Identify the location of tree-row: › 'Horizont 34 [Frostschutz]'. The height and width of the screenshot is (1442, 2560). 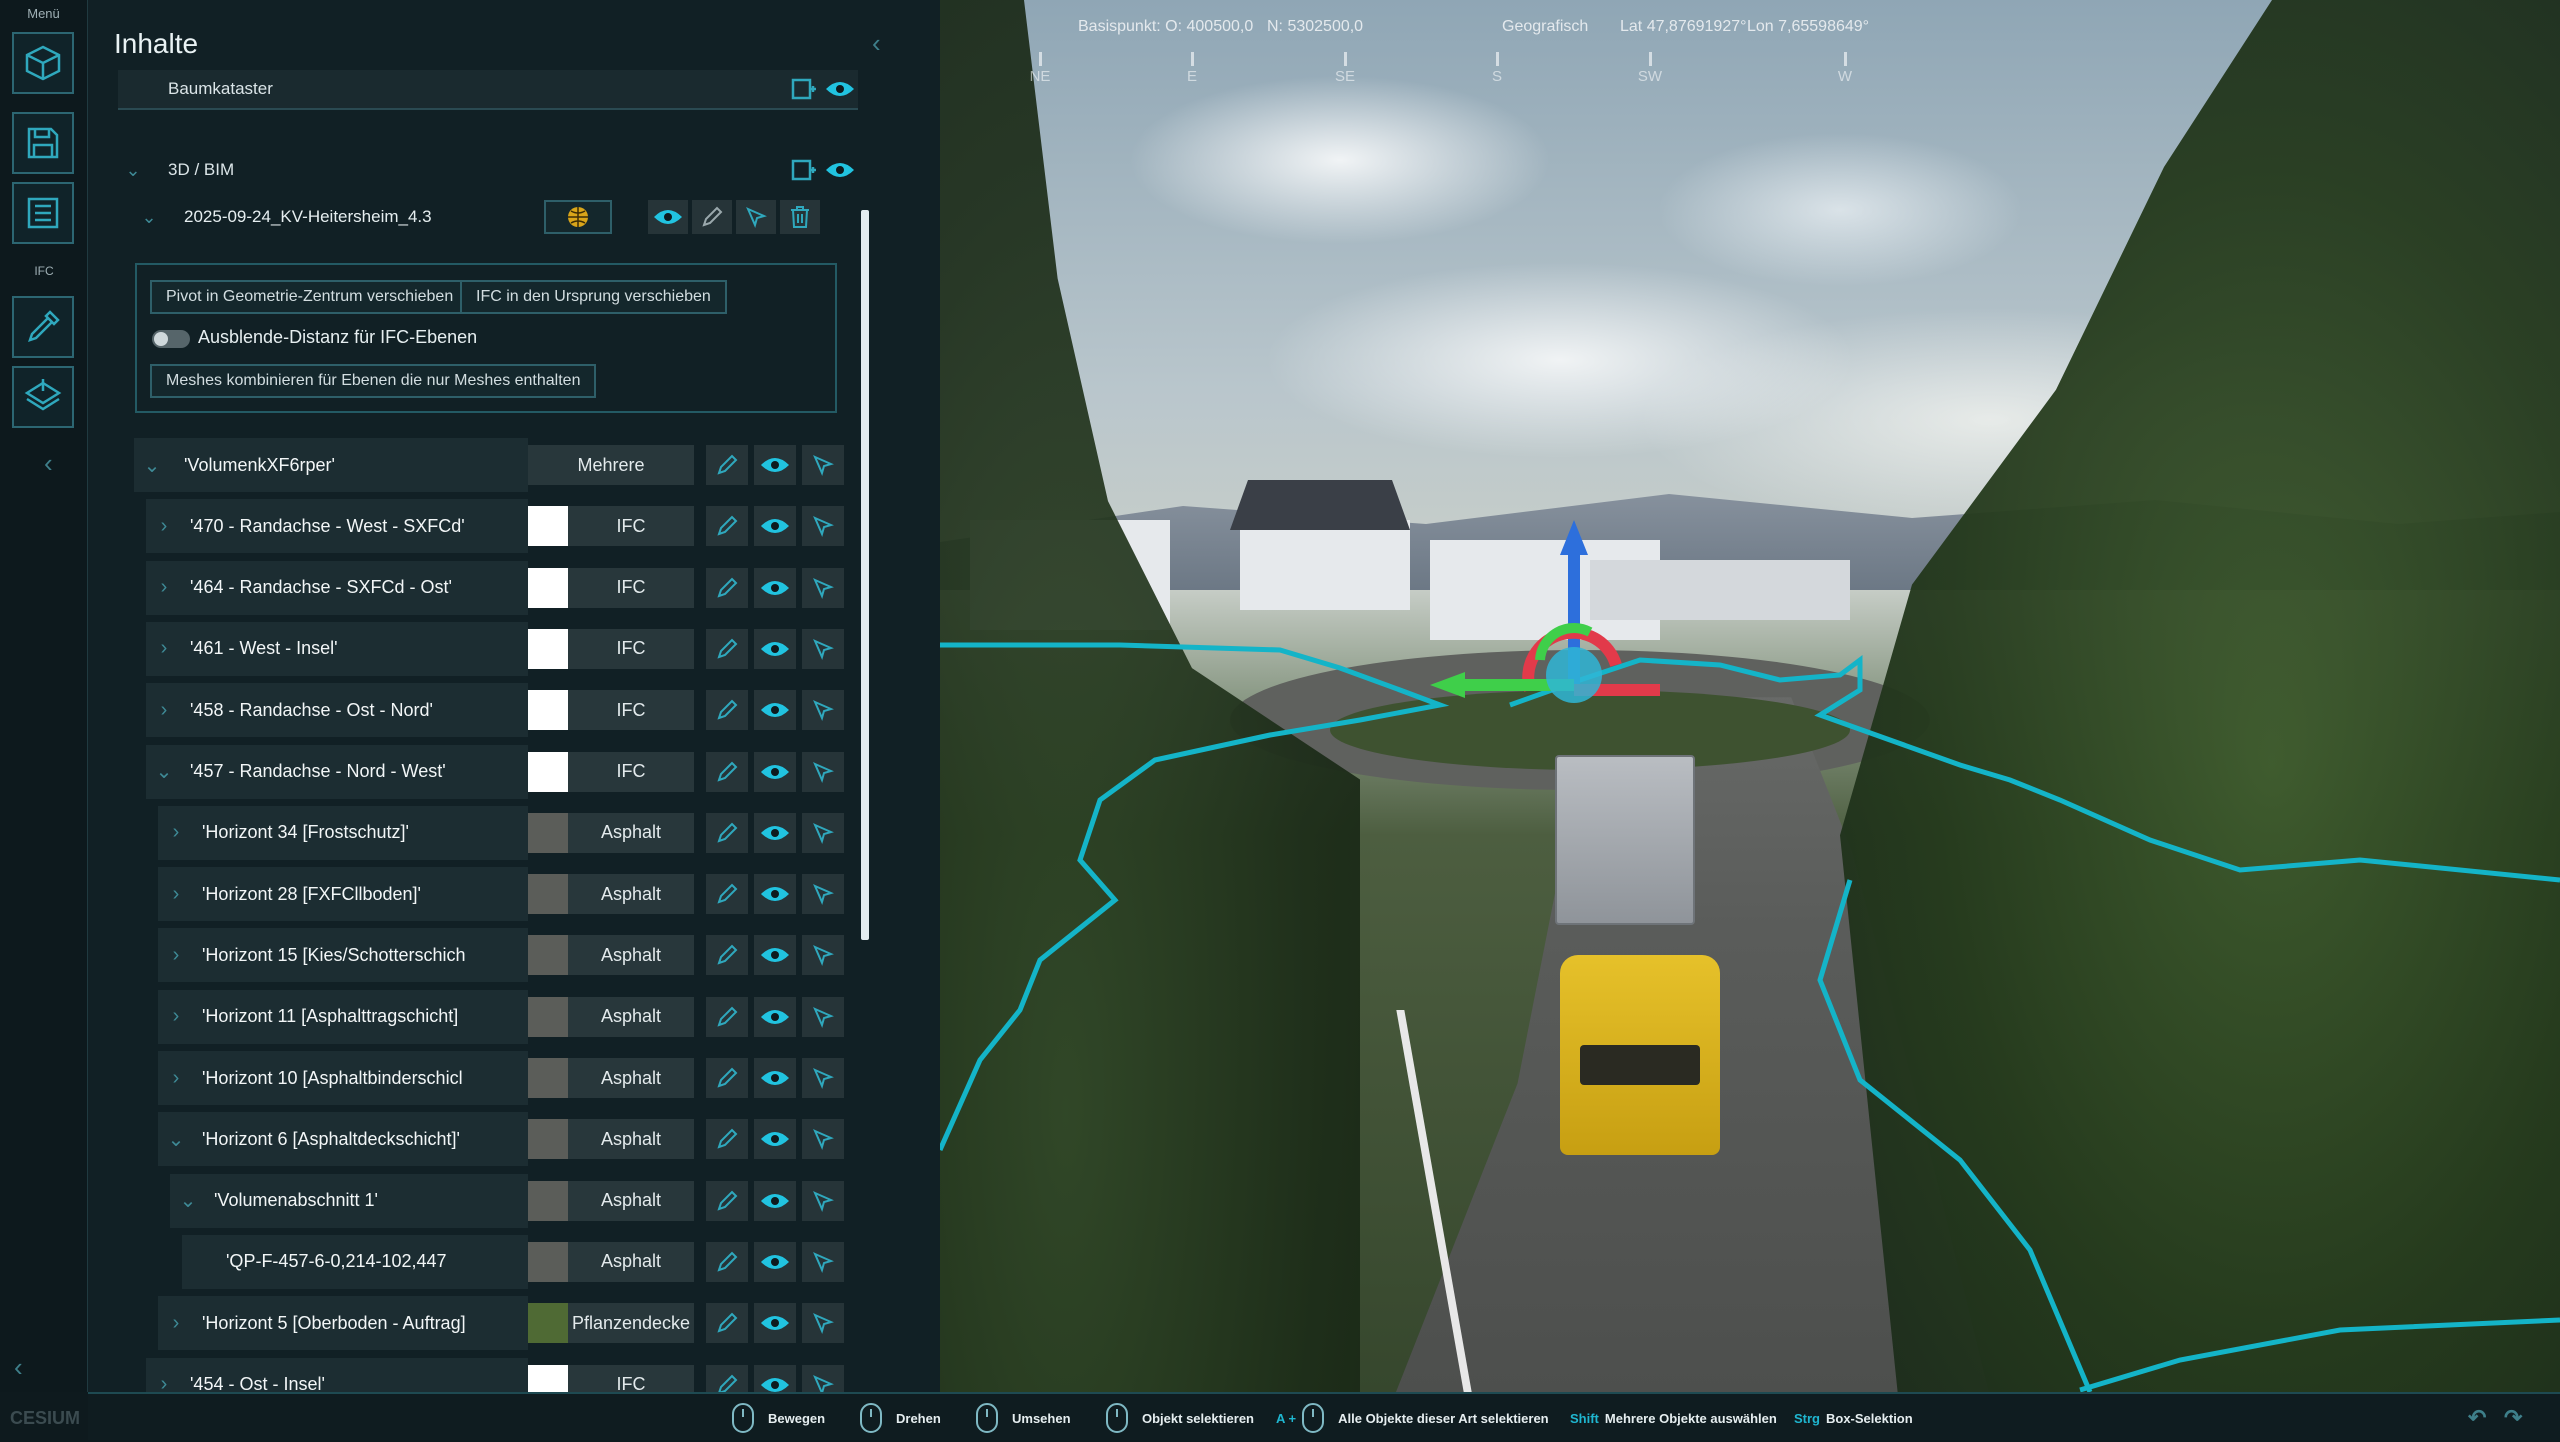
(343, 832).